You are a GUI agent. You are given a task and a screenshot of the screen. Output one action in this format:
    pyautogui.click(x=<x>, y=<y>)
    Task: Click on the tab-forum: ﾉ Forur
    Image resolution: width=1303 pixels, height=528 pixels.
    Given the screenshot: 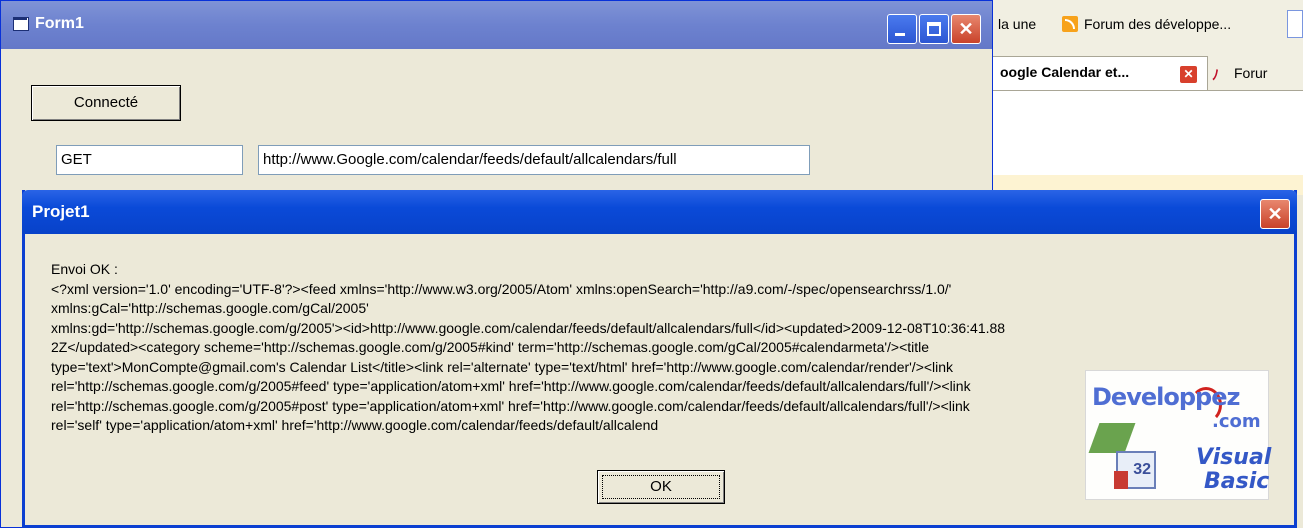 What is the action you would take?
    pyautogui.click(x=1257, y=74)
    